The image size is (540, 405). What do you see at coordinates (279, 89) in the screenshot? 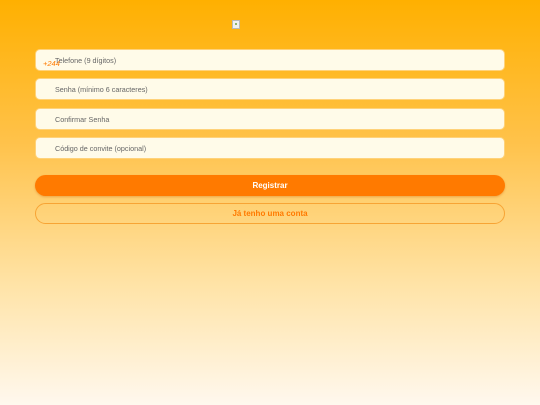
I see `password-input` at bounding box center [279, 89].